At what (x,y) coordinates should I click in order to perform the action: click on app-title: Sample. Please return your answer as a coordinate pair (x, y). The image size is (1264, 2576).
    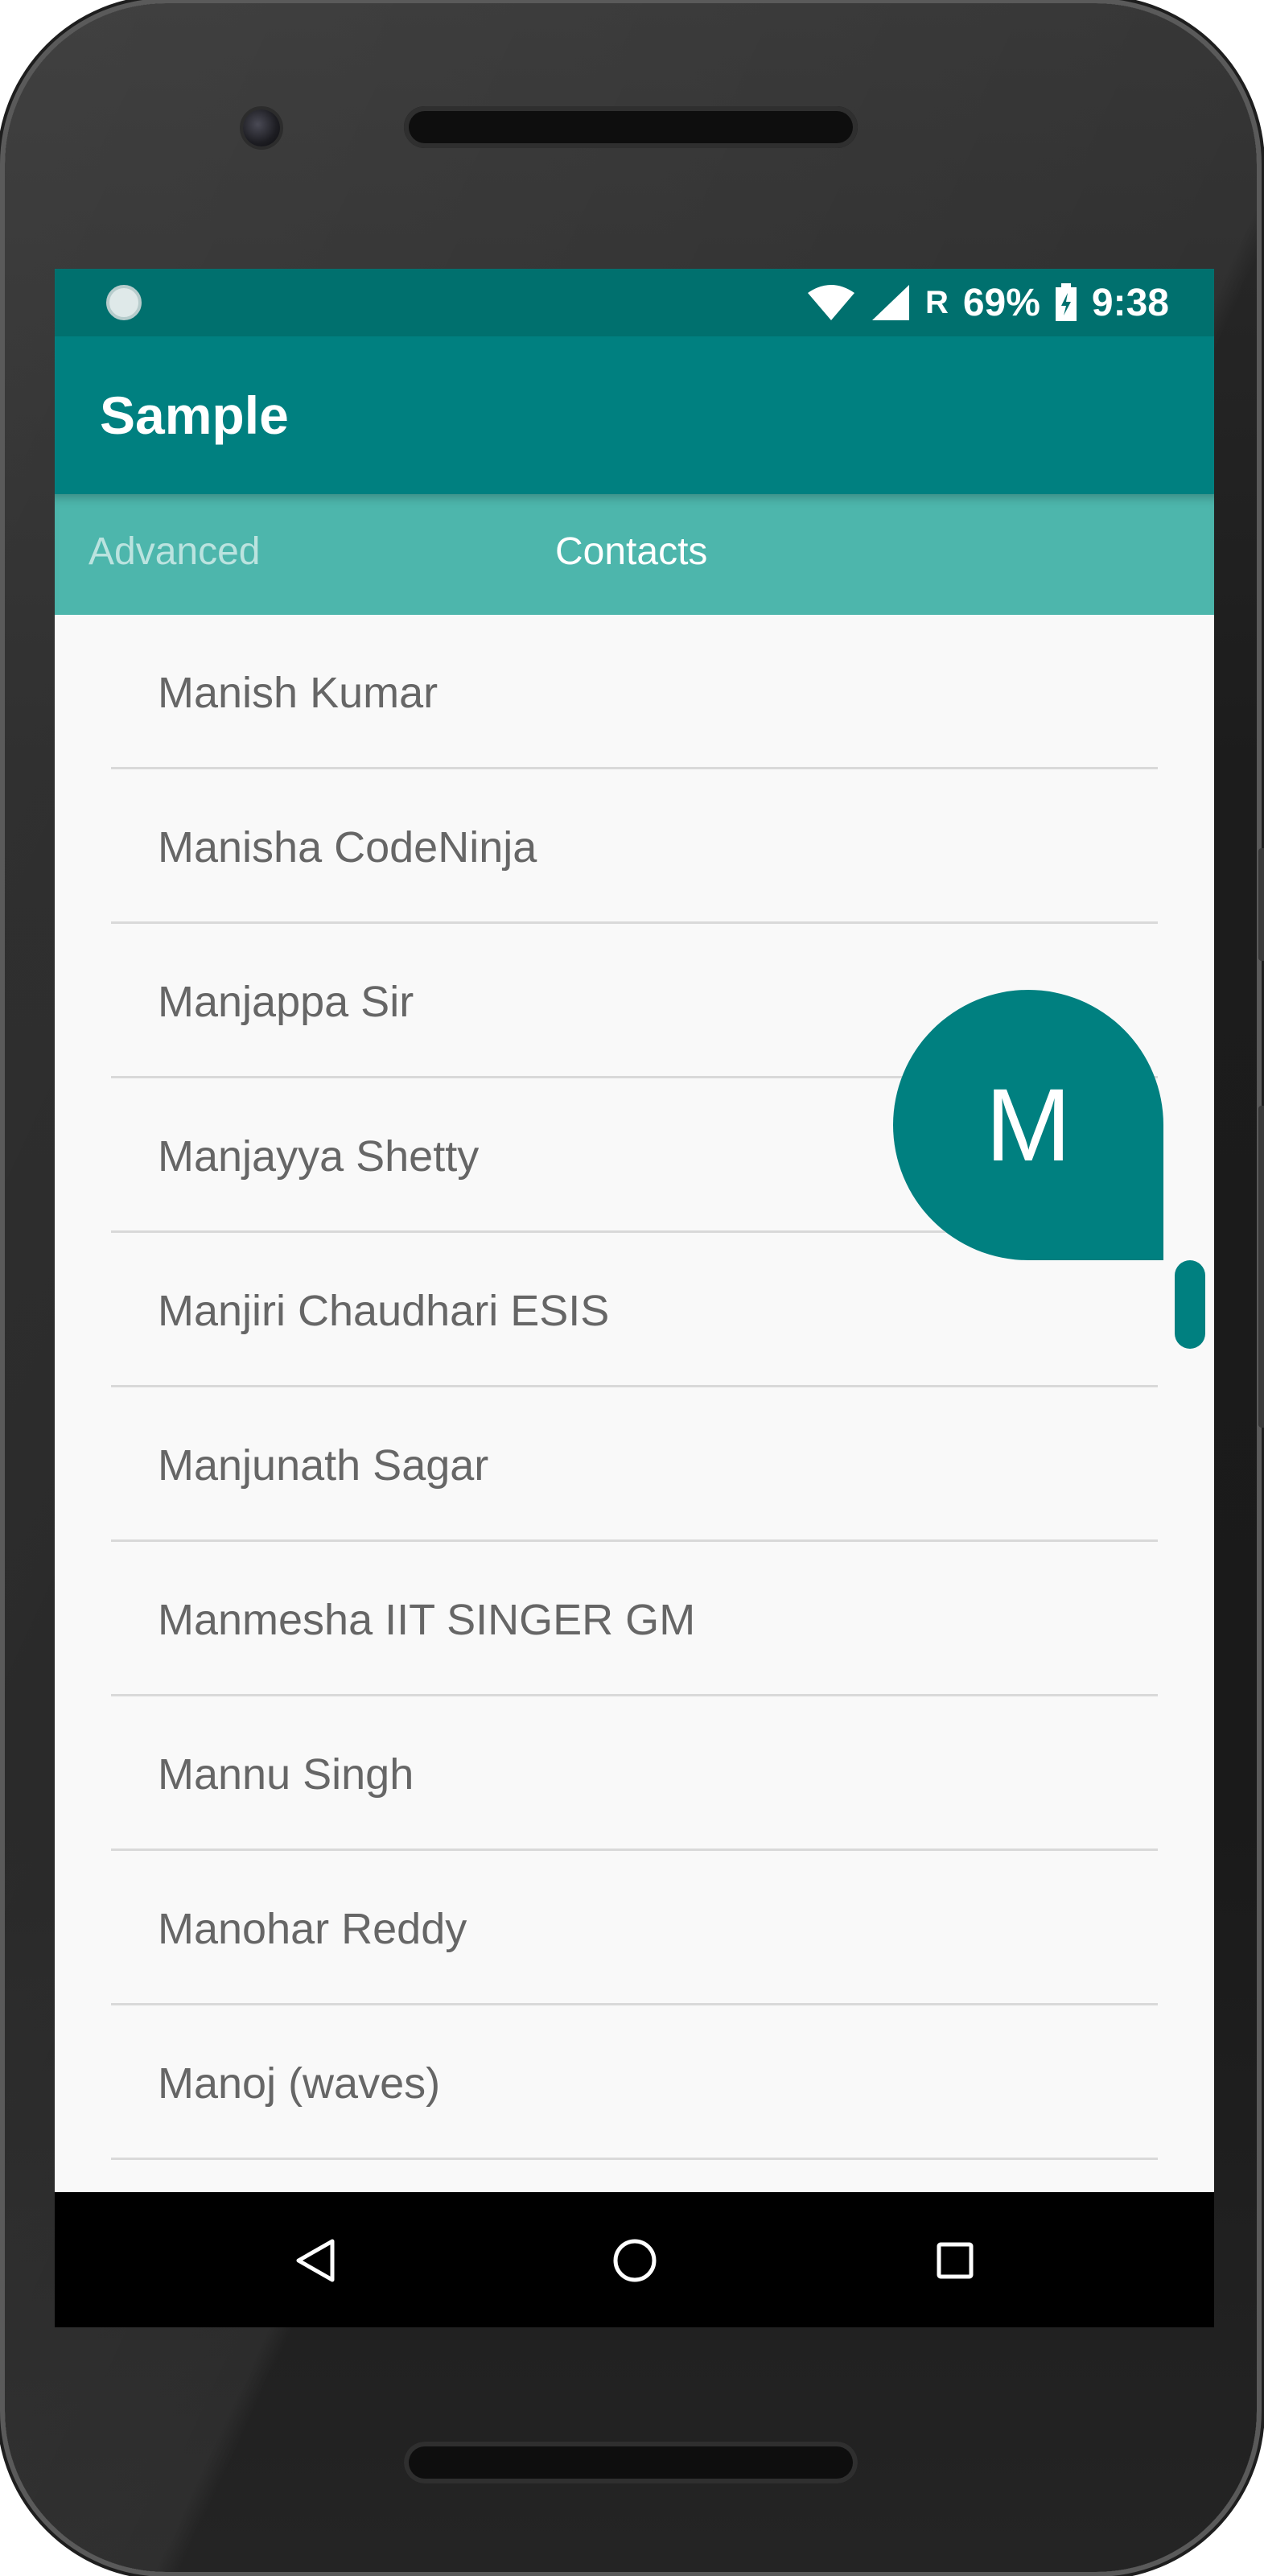
    Looking at the image, I should click on (195, 415).